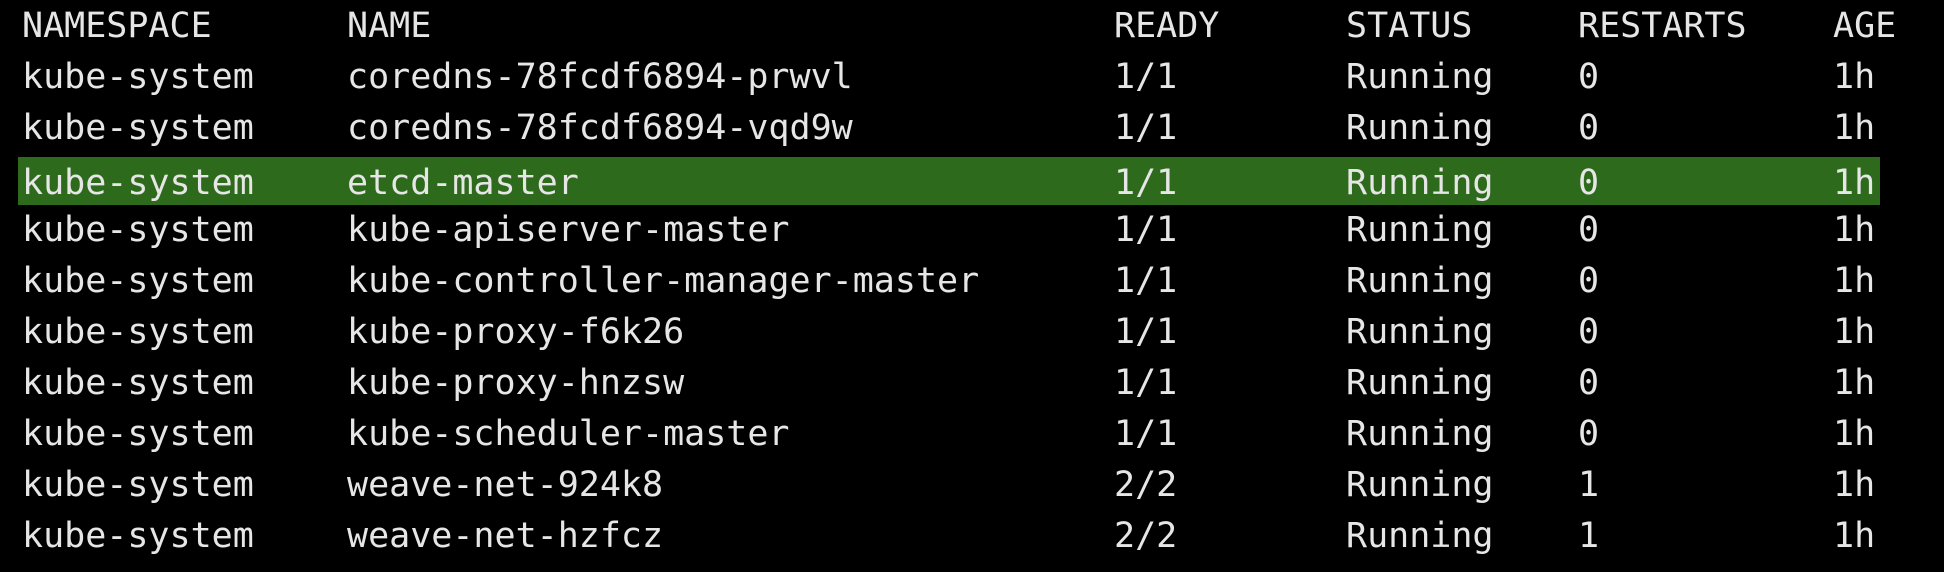  What do you see at coordinates (600, 128) in the screenshot?
I see `pod-name: coredns-78fcdf6894-vqd9w` at bounding box center [600, 128].